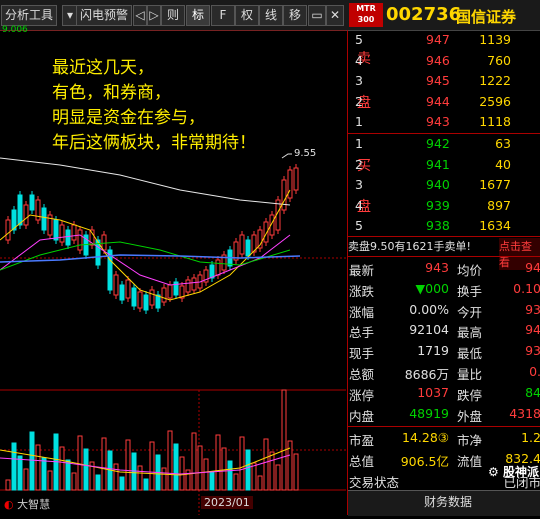  What do you see at coordinates (295, 15) in the screenshot?
I see `tab-yi: 移` at bounding box center [295, 15].